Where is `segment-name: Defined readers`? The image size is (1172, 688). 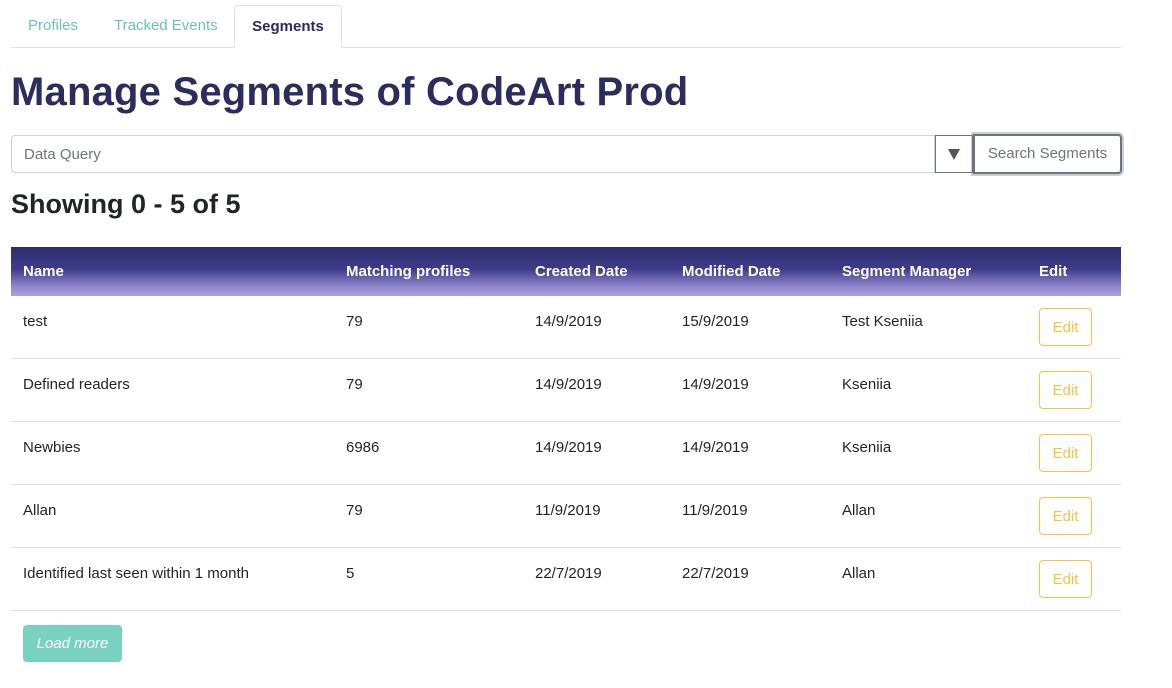
segment-name: Defined readers is located at coordinates (76, 384).